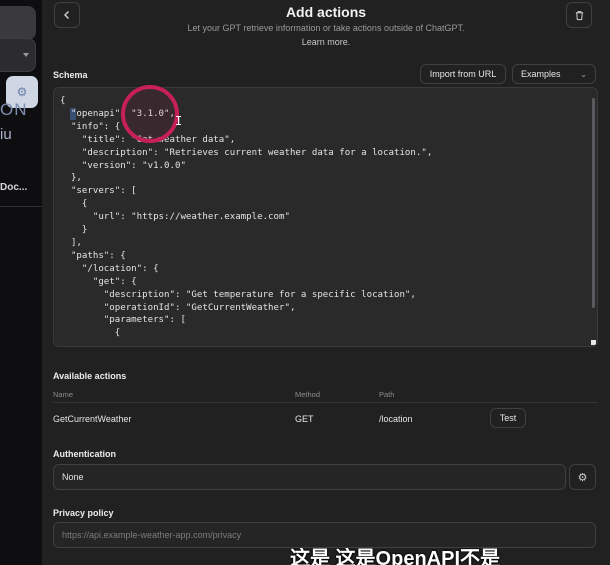  What do you see at coordinates (14, 109) in the screenshot?
I see `sidebar-text-fragment: ON` at bounding box center [14, 109].